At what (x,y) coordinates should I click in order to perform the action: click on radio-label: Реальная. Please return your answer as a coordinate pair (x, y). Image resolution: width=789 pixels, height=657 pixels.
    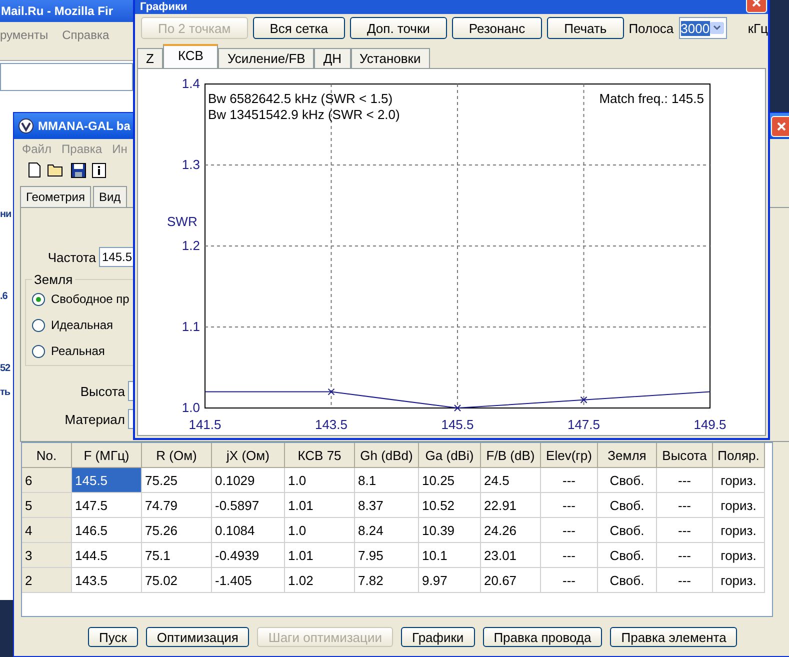
    Looking at the image, I should click on (78, 351).